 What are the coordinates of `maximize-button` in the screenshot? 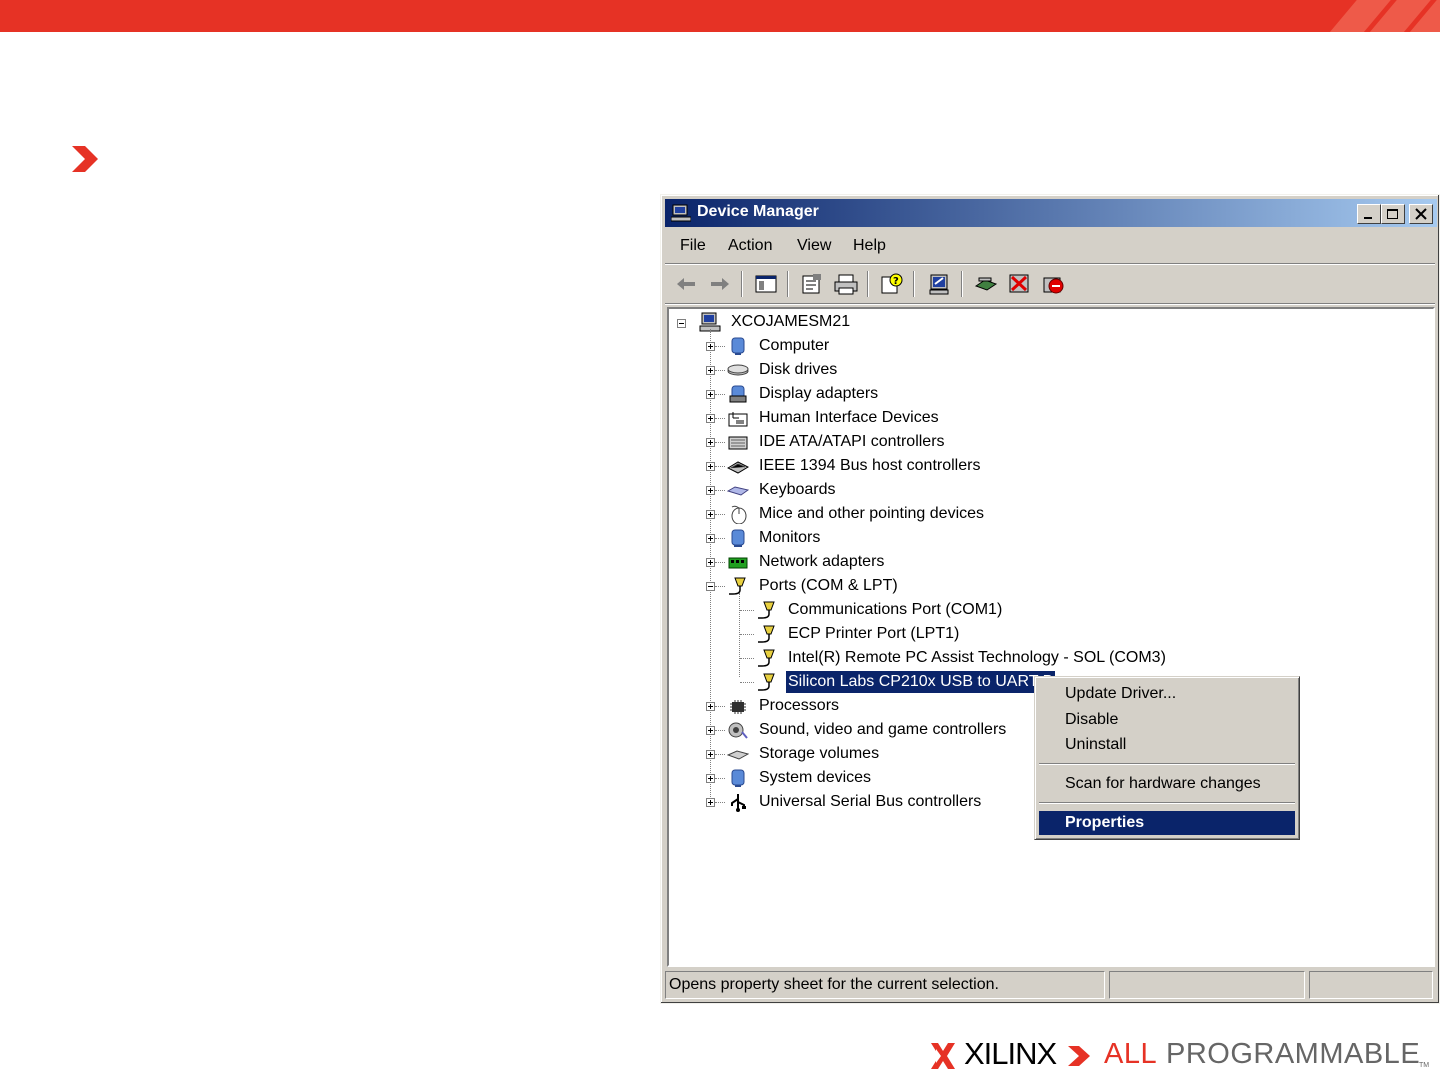 It's located at (1393, 214).